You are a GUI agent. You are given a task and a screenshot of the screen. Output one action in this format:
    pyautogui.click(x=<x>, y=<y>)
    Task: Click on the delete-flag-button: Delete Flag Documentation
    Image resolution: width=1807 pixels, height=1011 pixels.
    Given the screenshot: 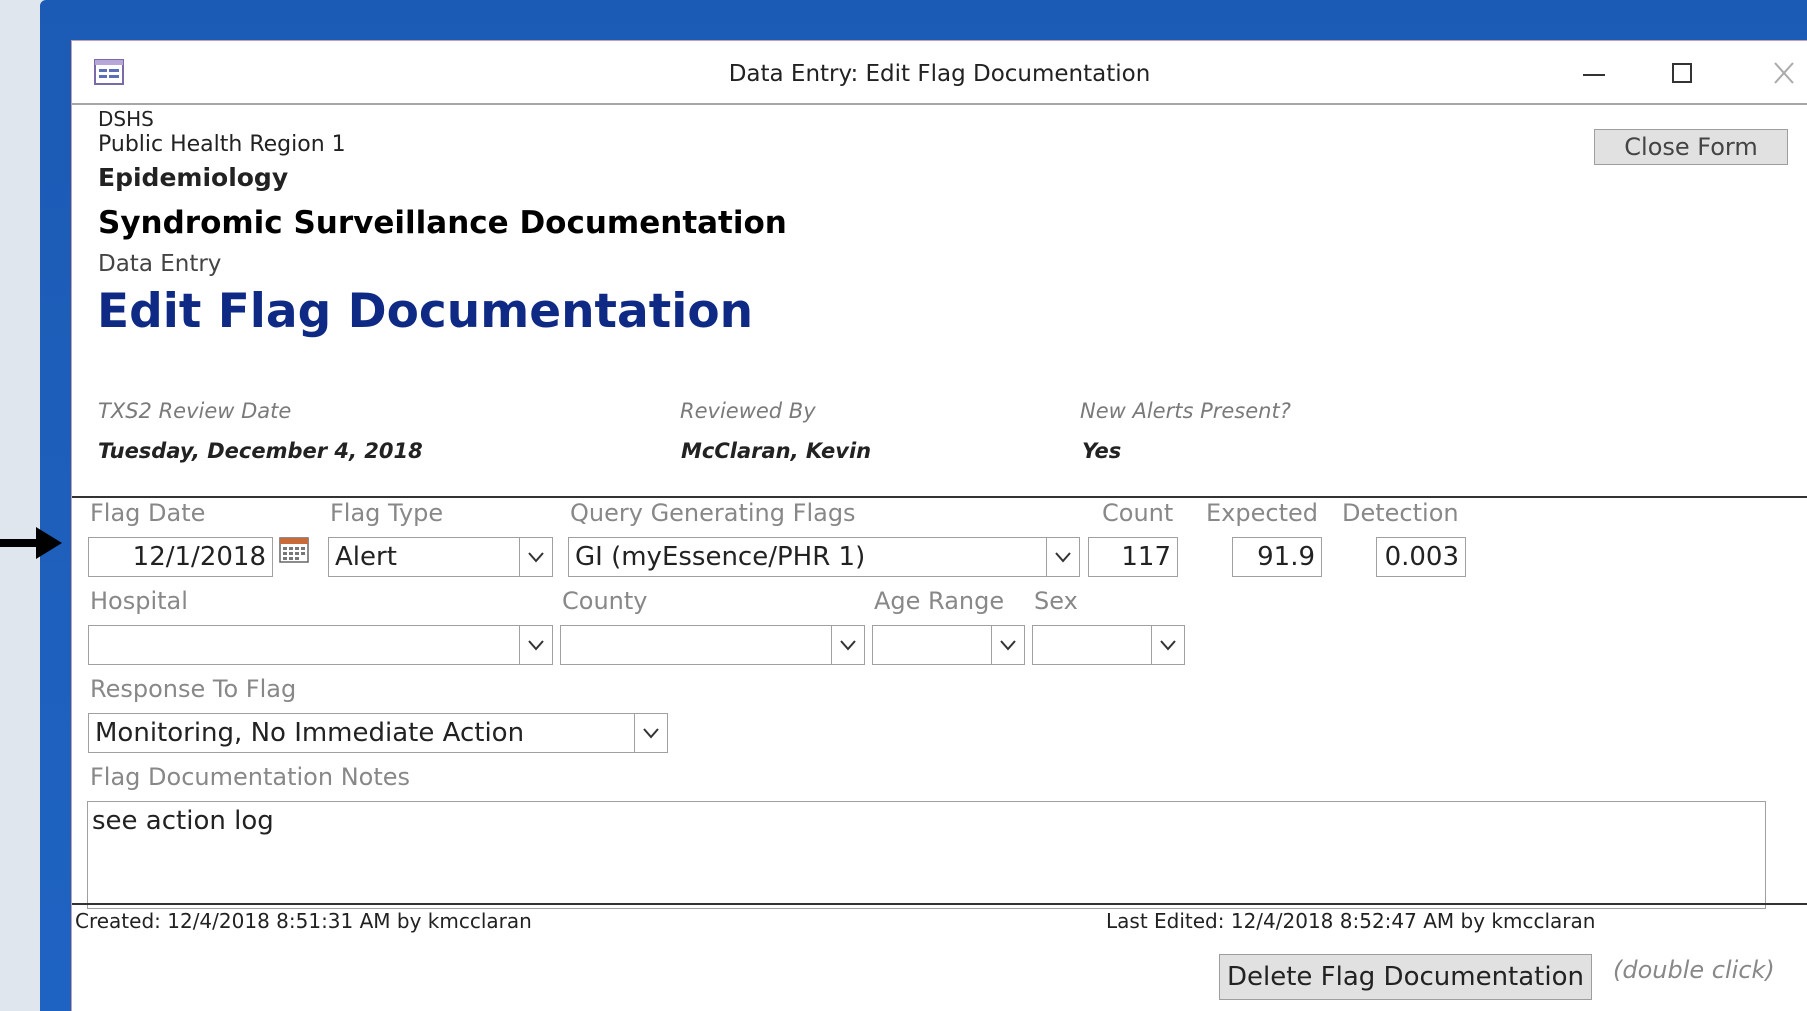 What is the action you would take?
    pyautogui.click(x=1405, y=977)
    